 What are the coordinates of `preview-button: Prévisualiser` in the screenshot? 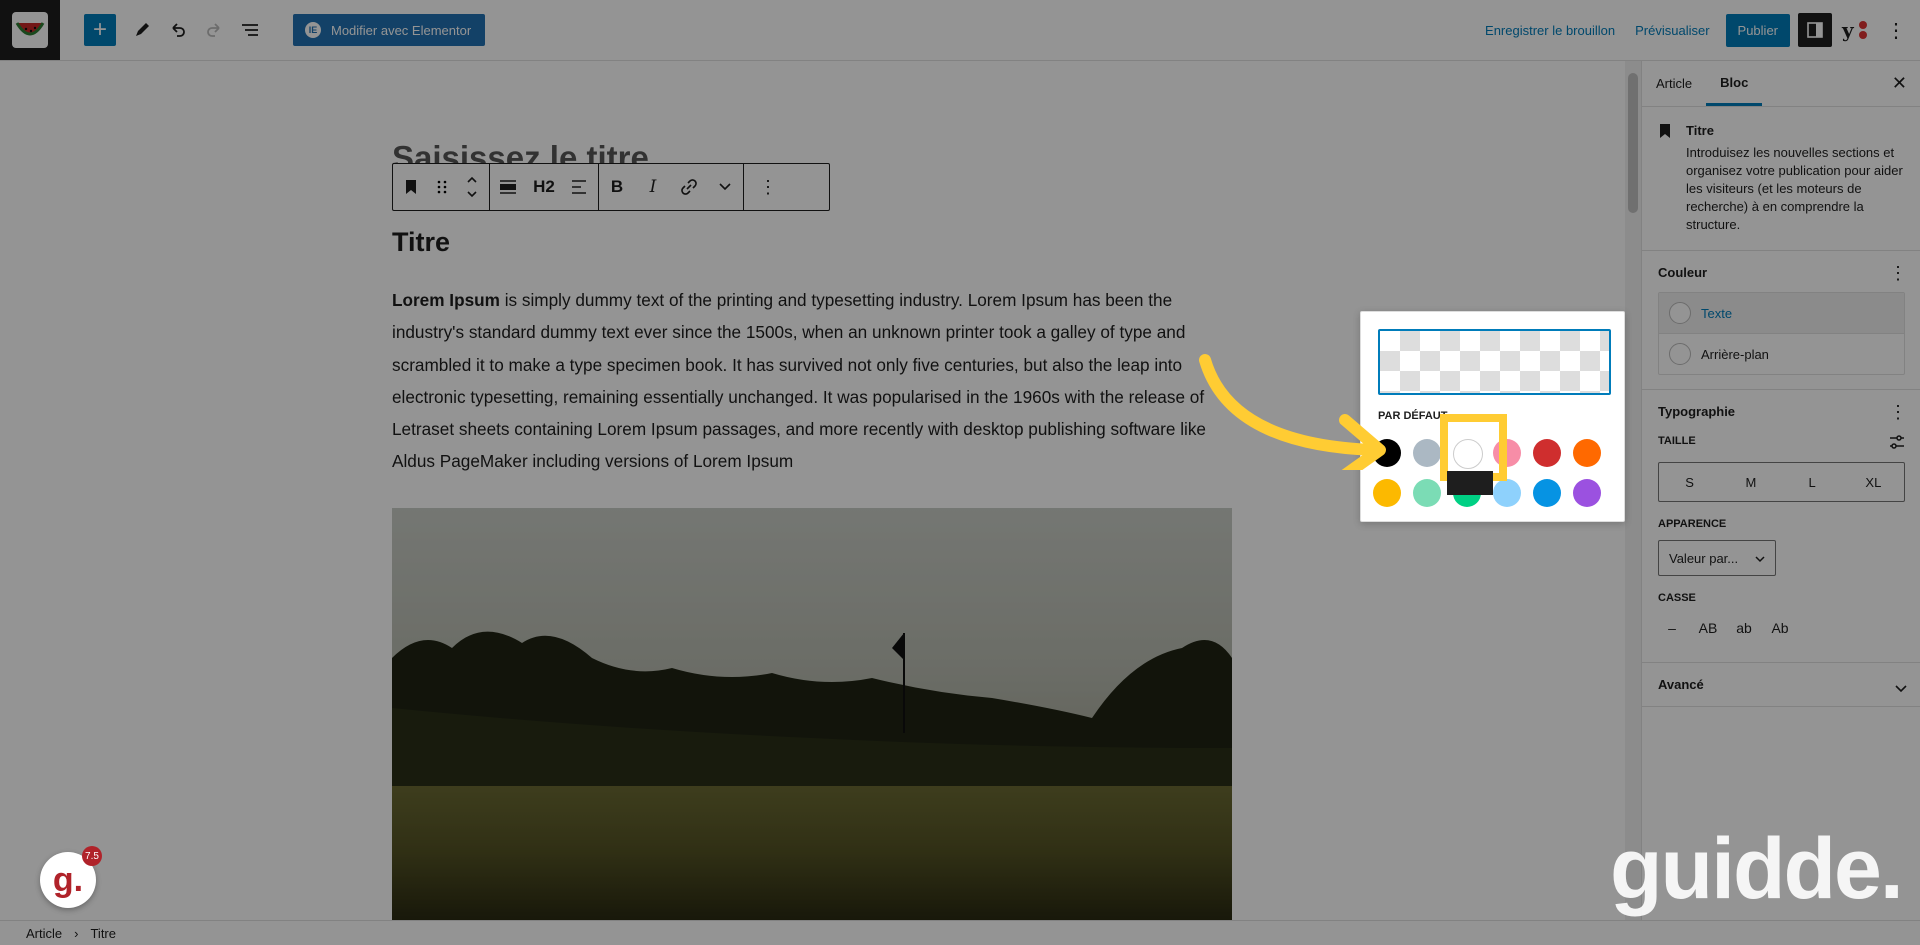 It's located at (1672, 30).